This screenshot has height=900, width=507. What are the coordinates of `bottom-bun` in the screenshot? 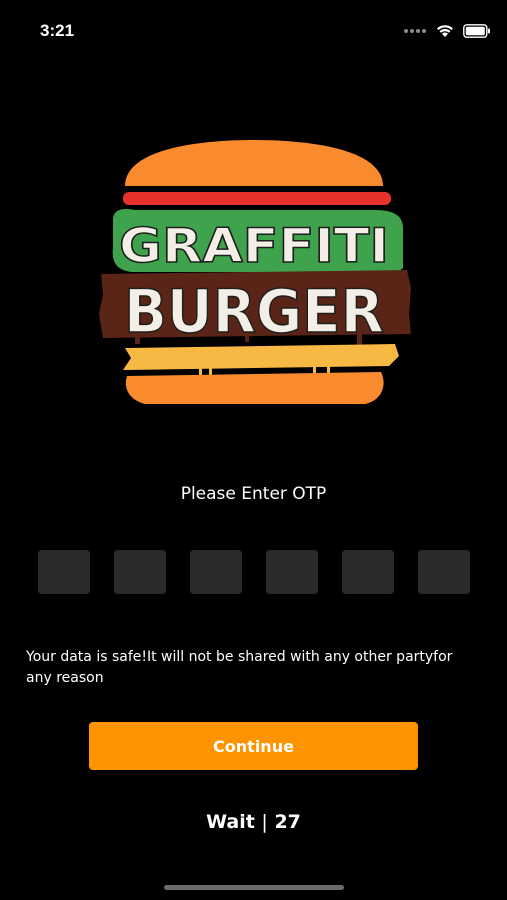 It's located at (254, 388).